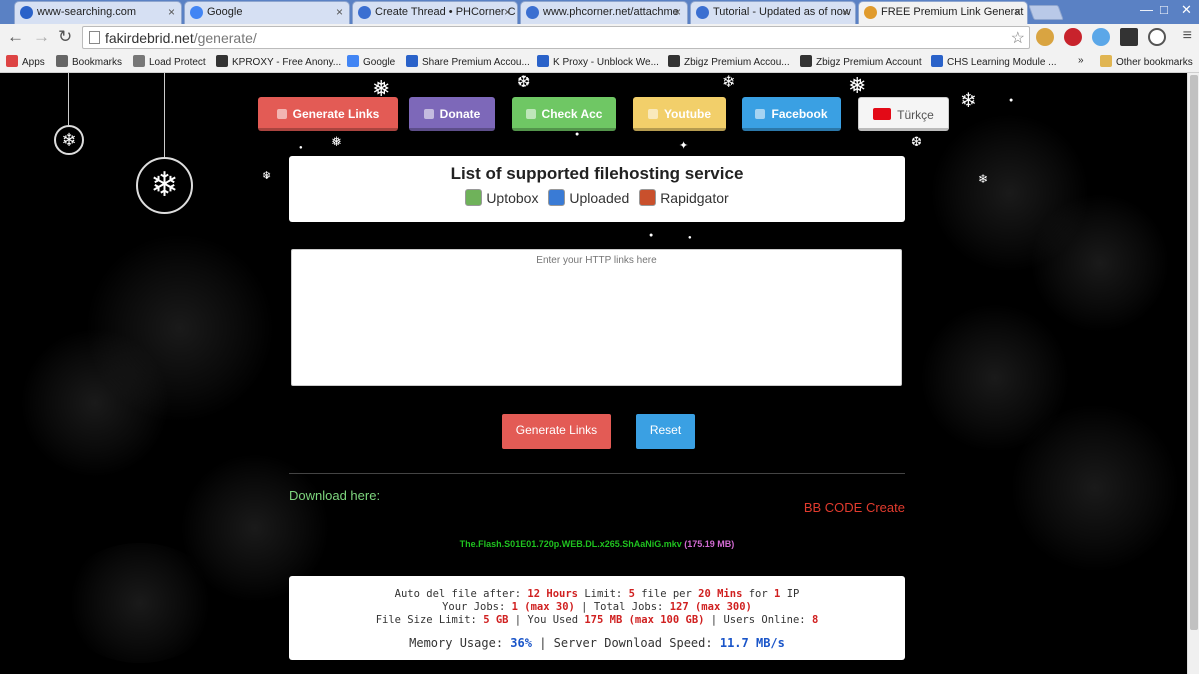 The width and height of the screenshot is (1199, 674). What do you see at coordinates (882, 114) in the screenshot?
I see `turkey-flag-icon` at bounding box center [882, 114].